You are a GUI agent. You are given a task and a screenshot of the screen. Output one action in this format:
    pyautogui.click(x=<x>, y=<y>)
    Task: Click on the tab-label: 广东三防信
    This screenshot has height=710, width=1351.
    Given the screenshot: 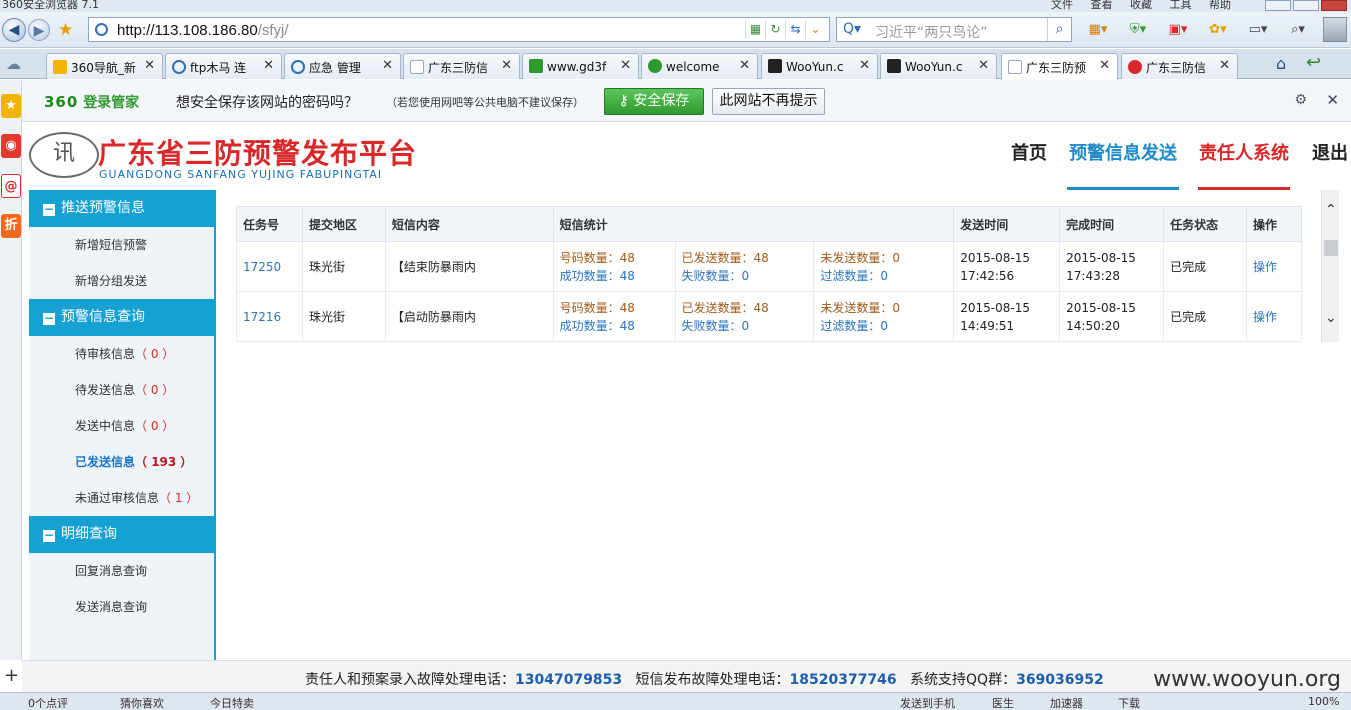 What is the action you would take?
    pyautogui.click(x=1176, y=68)
    